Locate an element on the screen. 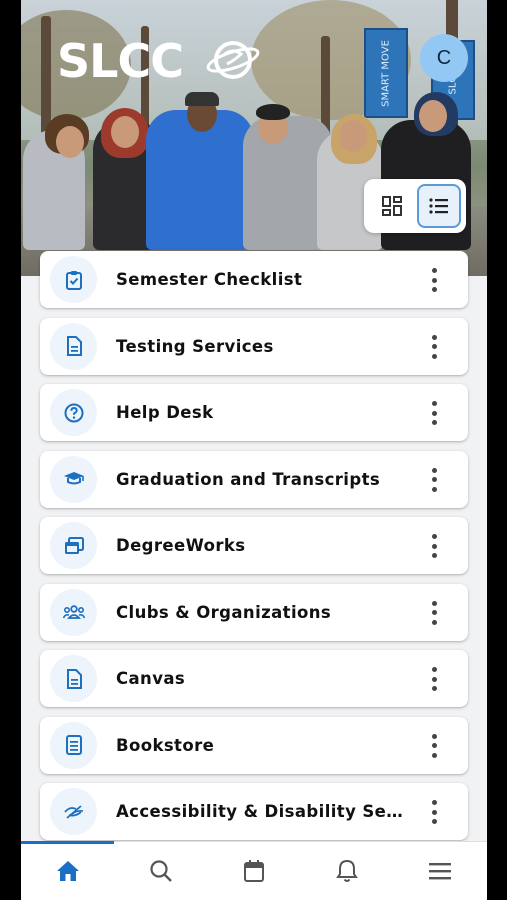  list-view-button is located at coordinates (438, 206).